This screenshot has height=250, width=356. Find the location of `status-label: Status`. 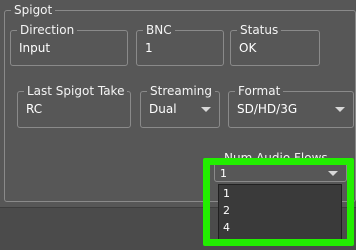

status-label: Status is located at coordinates (259, 30).